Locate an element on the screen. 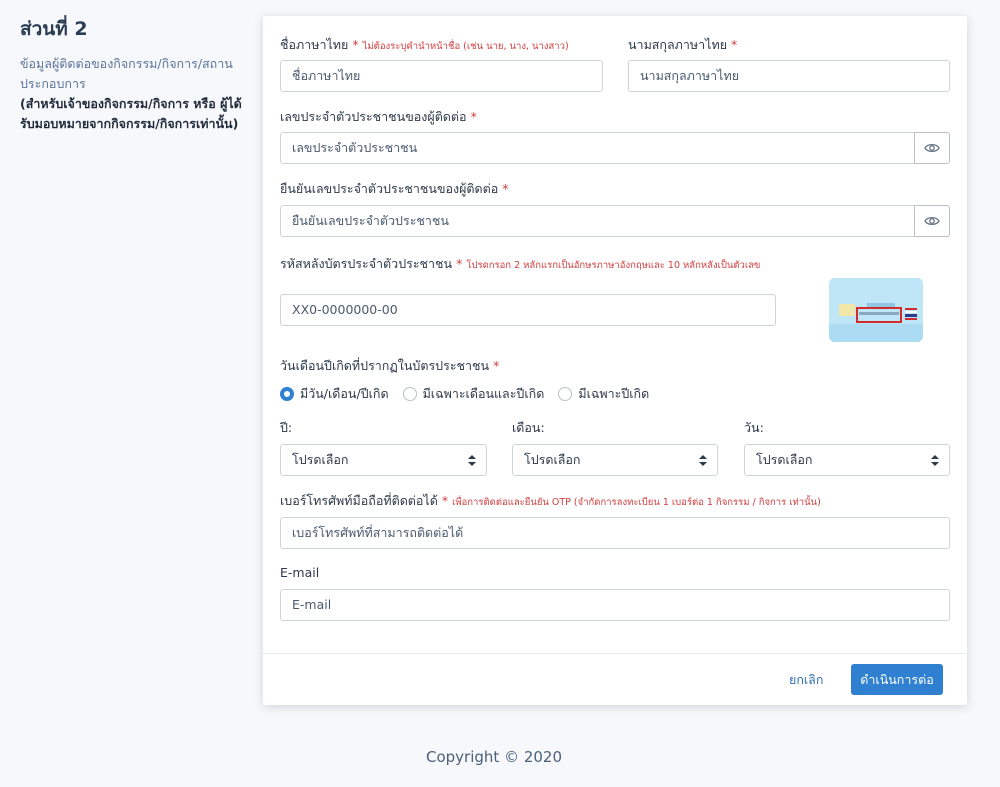 Image resolution: width=1000 pixels, height=787 pixels. last-name-label: นามสกุลภาษาไทย * is located at coordinates (682, 45).